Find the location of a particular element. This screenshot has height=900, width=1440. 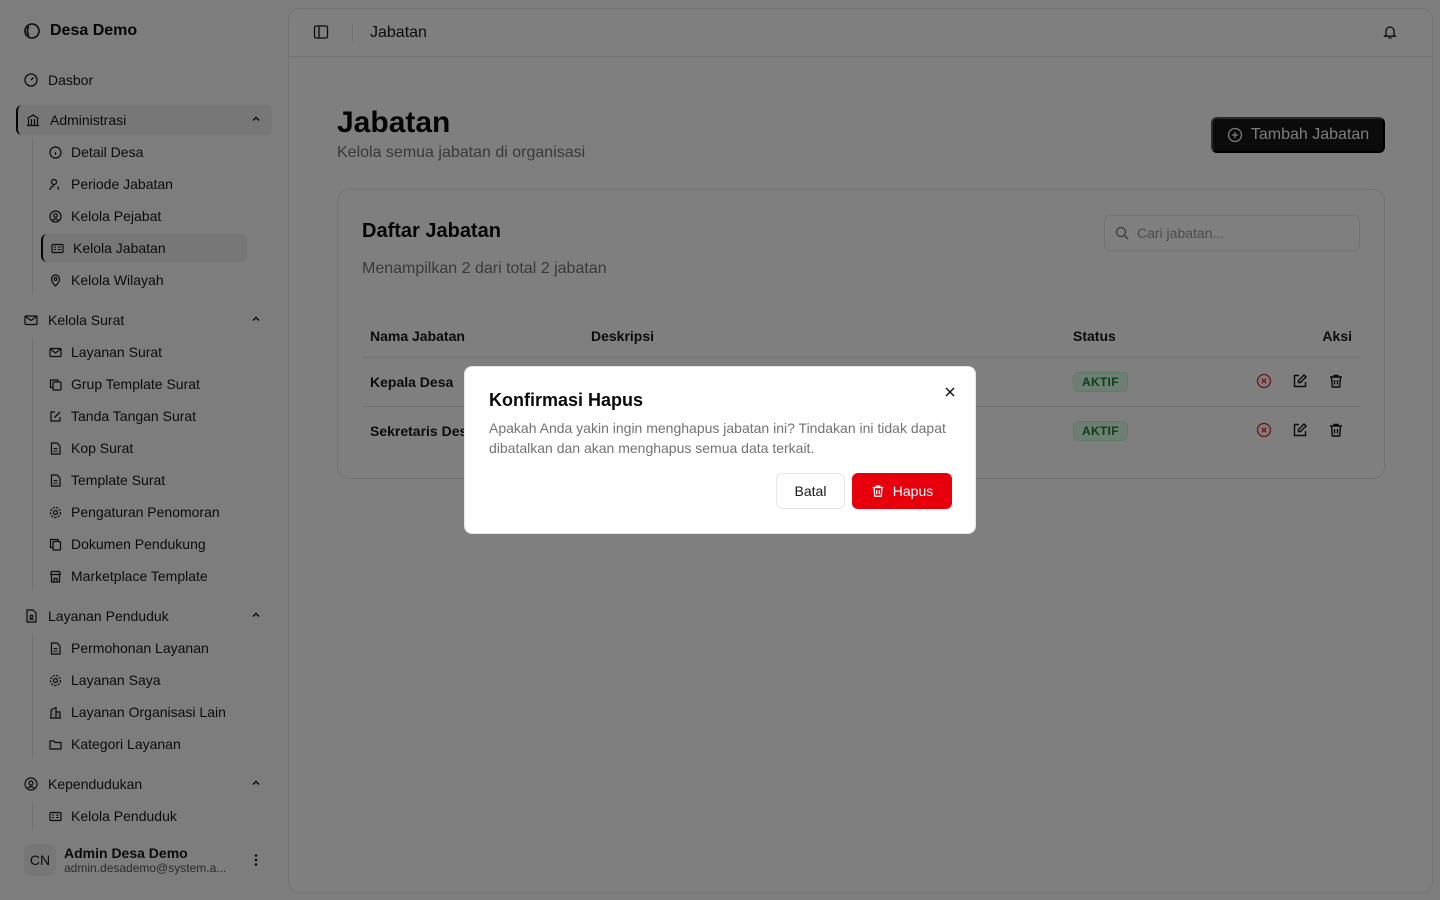

trash-icon is located at coordinates (878, 491).